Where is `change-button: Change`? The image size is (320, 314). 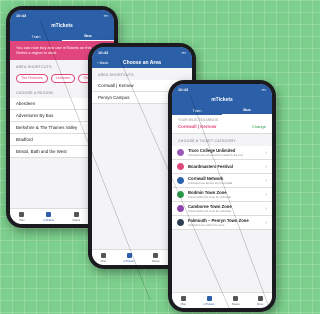 change-button: Change is located at coordinates (259, 126).